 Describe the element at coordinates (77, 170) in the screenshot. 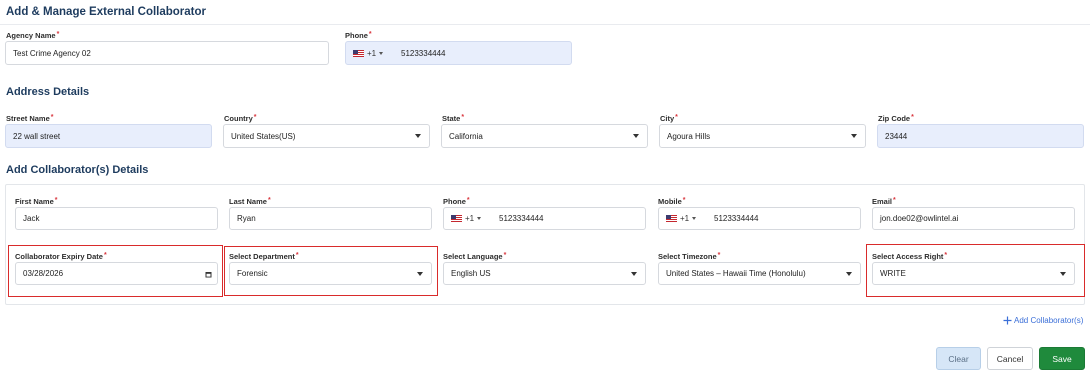

I see `collaborator-section-title: Add Collaborator(s) Details` at that location.